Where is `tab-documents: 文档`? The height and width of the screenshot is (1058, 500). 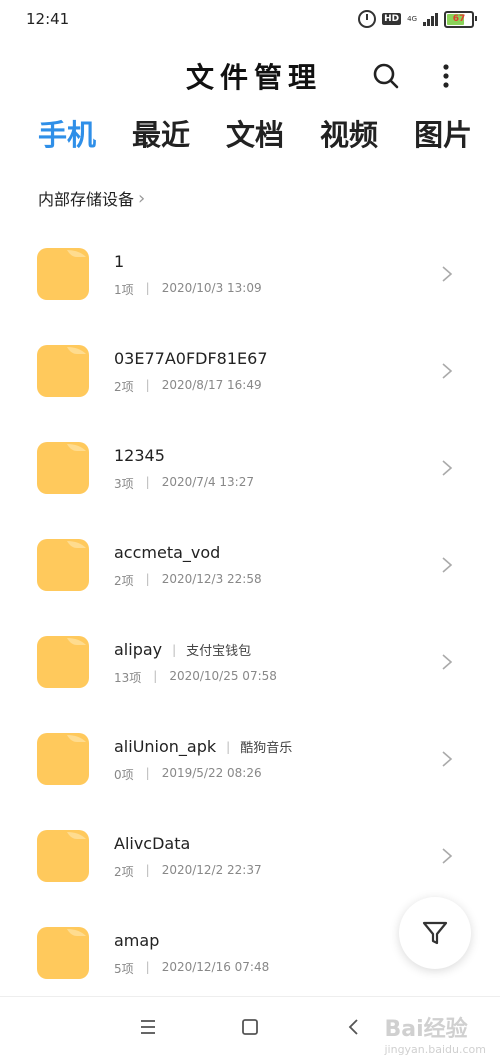
tab-documents: 文档 is located at coordinates (255, 133).